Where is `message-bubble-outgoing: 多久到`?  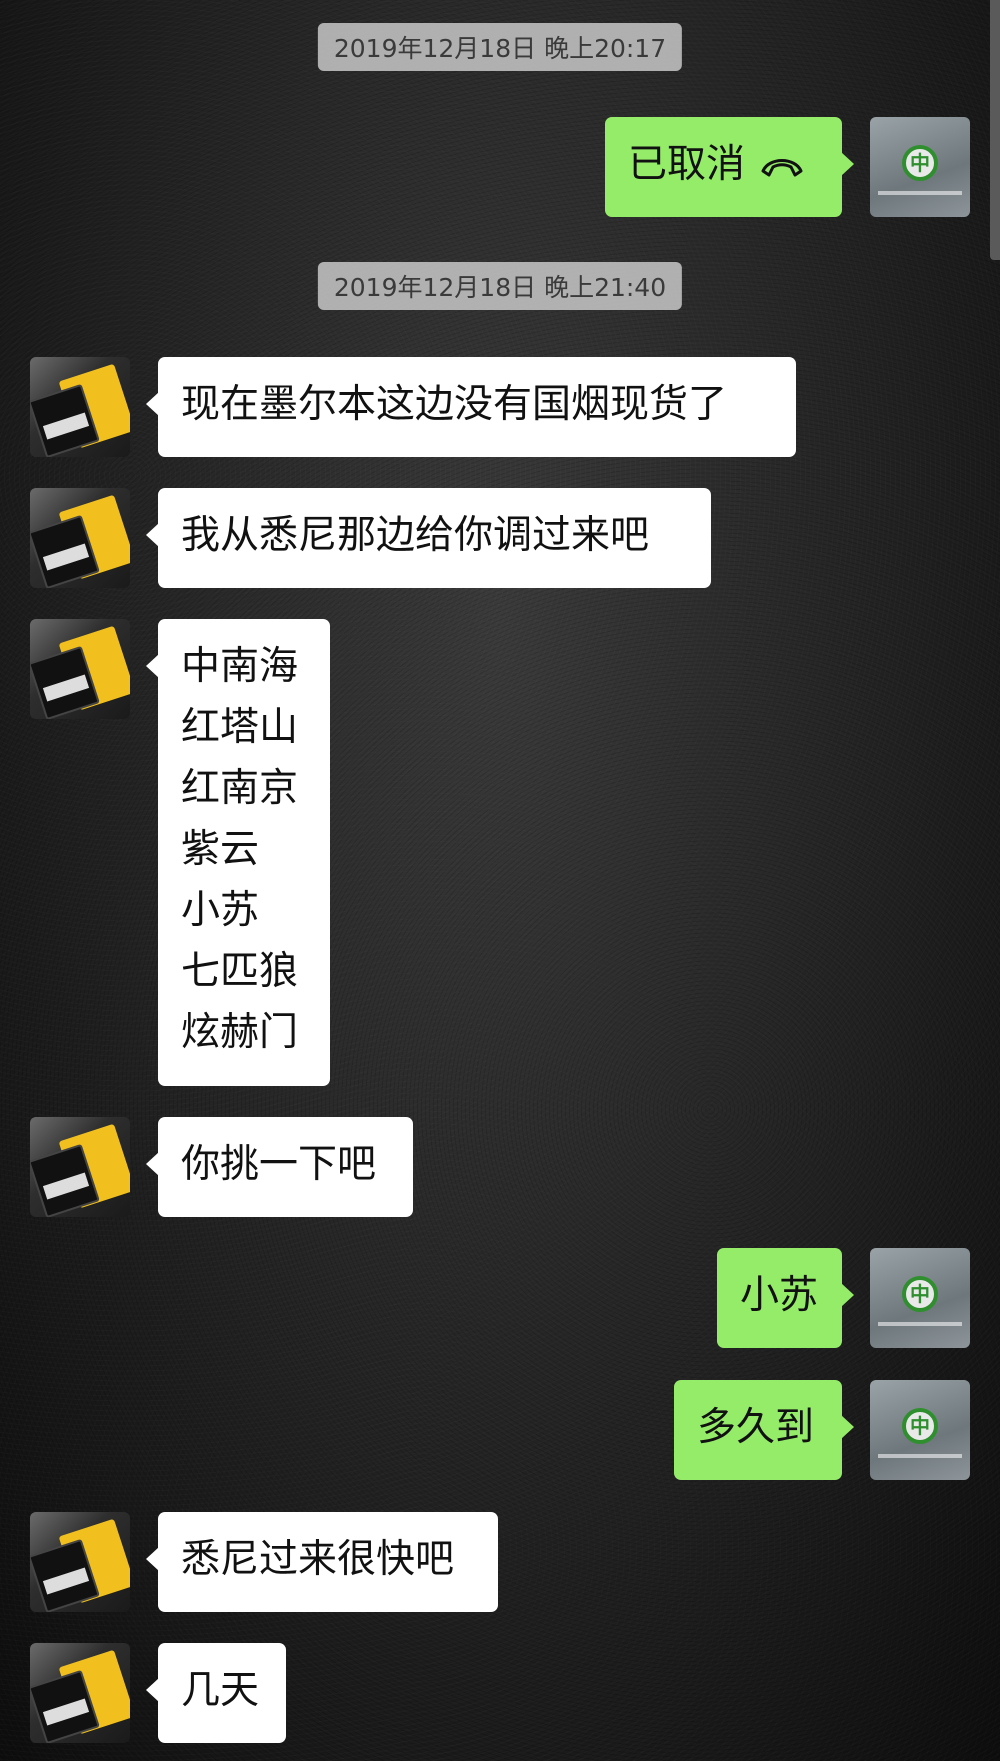 message-bubble-outgoing: 多久到 is located at coordinates (764, 1430).